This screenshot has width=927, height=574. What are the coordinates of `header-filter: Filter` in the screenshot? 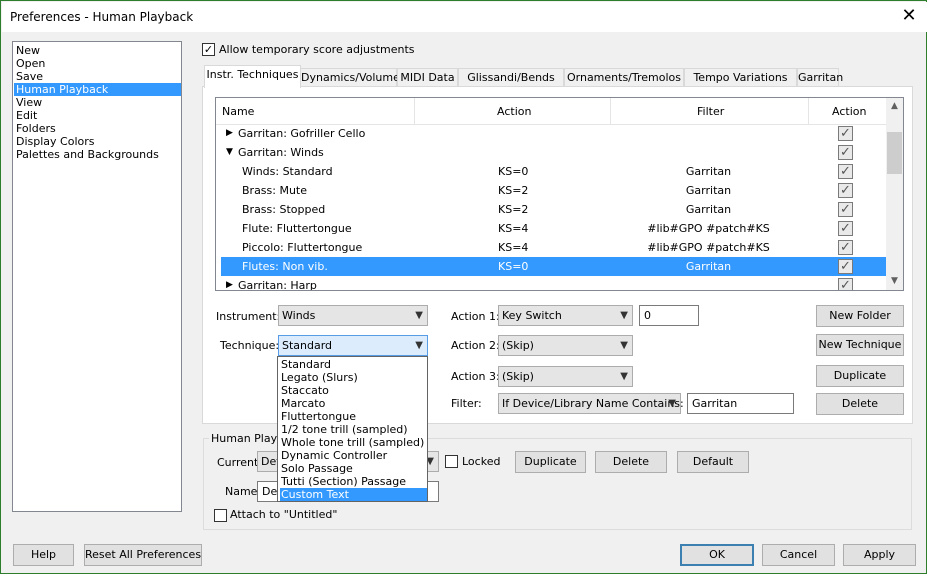 It's located at (710, 111).